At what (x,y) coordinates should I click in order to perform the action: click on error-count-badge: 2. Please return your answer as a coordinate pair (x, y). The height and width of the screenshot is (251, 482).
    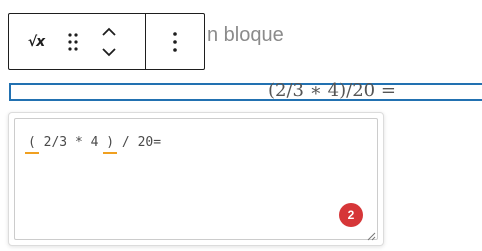
    Looking at the image, I should click on (351, 215).